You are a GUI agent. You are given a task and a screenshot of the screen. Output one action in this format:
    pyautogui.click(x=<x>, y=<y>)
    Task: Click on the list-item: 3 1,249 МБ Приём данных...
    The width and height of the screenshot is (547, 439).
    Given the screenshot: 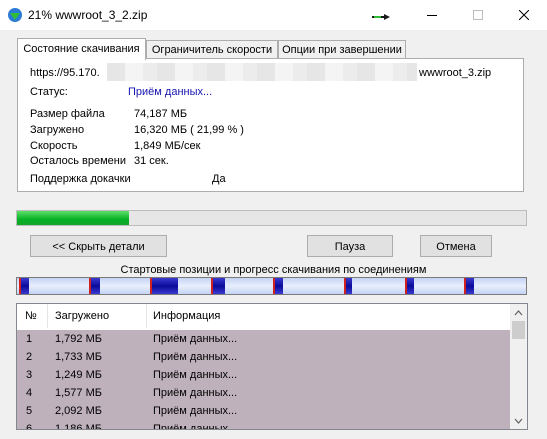 What is the action you would take?
    pyautogui.click(x=263, y=375)
    